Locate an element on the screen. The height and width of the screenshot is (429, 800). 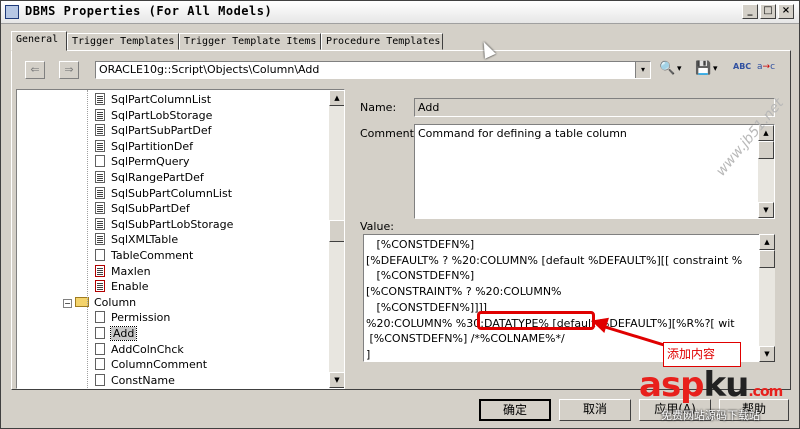
tree-item: Permission is located at coordinates (132, 317).